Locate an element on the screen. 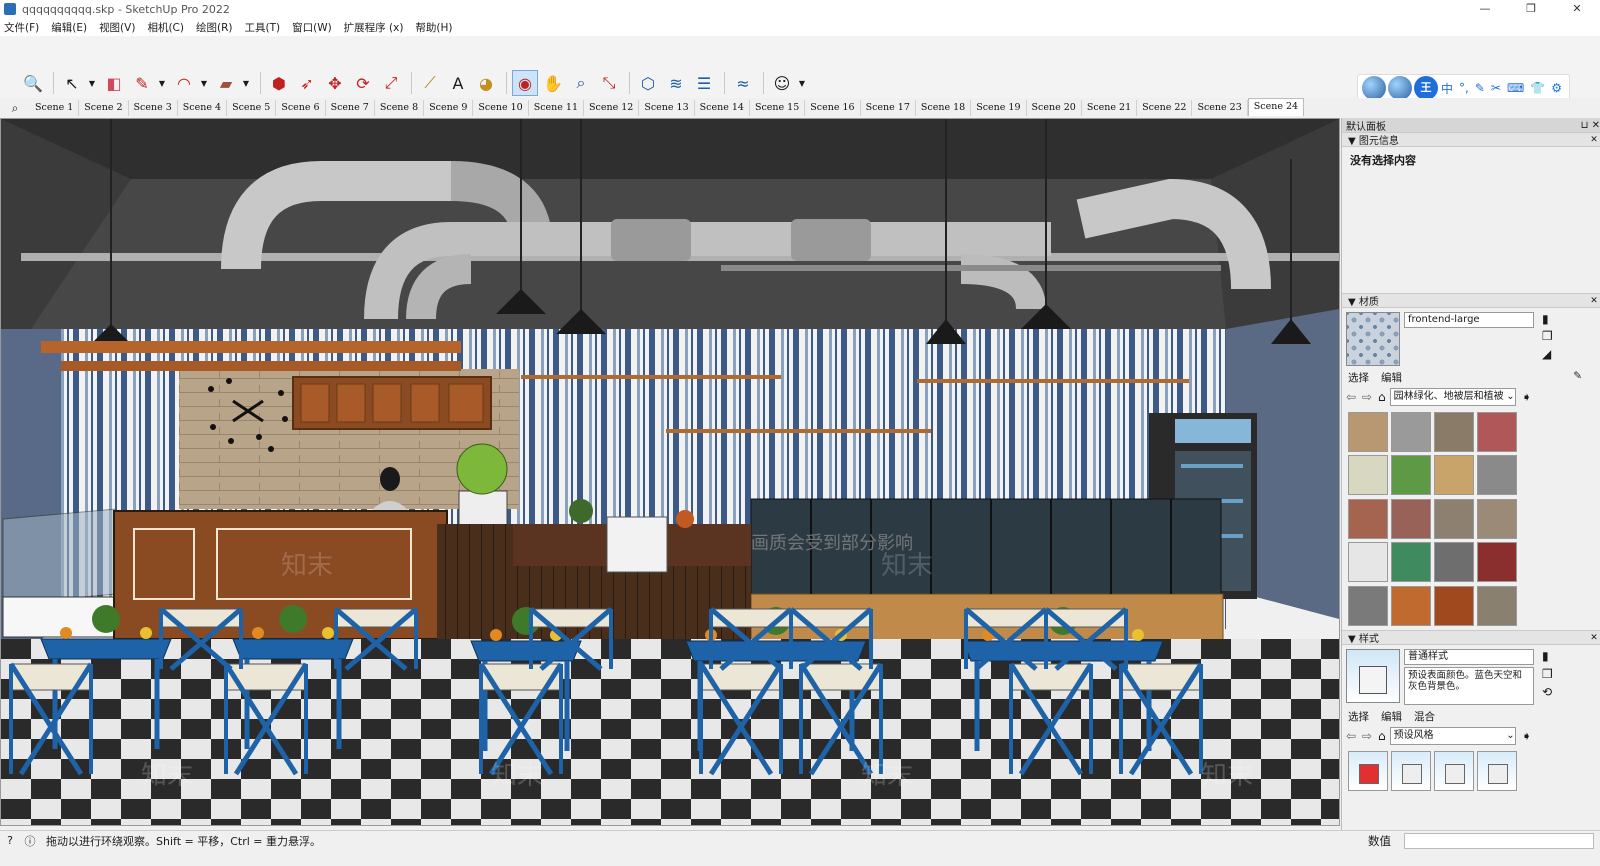  update-style-icon: ⟲ is located at coordinates (1547, 694).